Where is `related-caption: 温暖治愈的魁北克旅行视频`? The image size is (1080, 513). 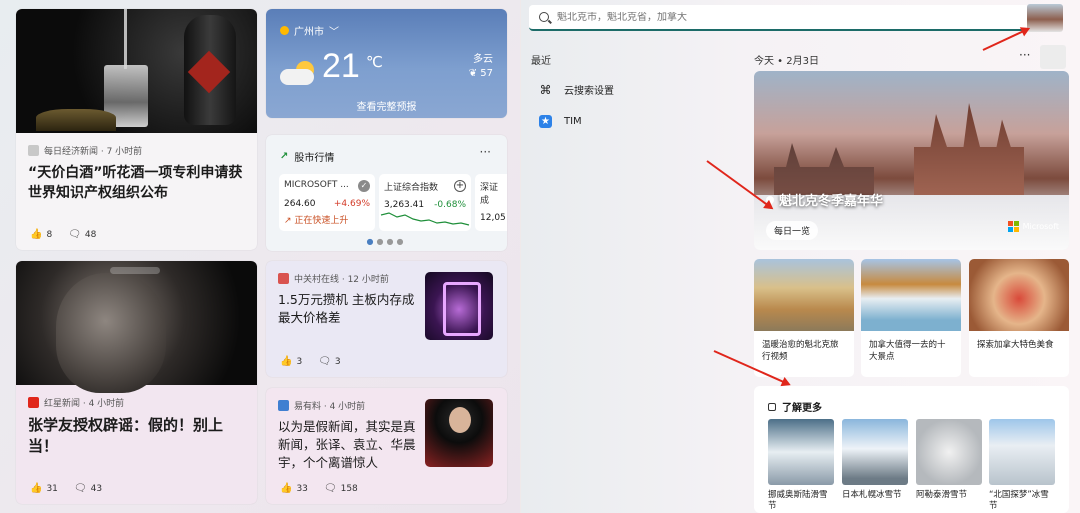
related-caption: 温暖治愈的魁北克旅行视频 is located at coordinates (800, 351).